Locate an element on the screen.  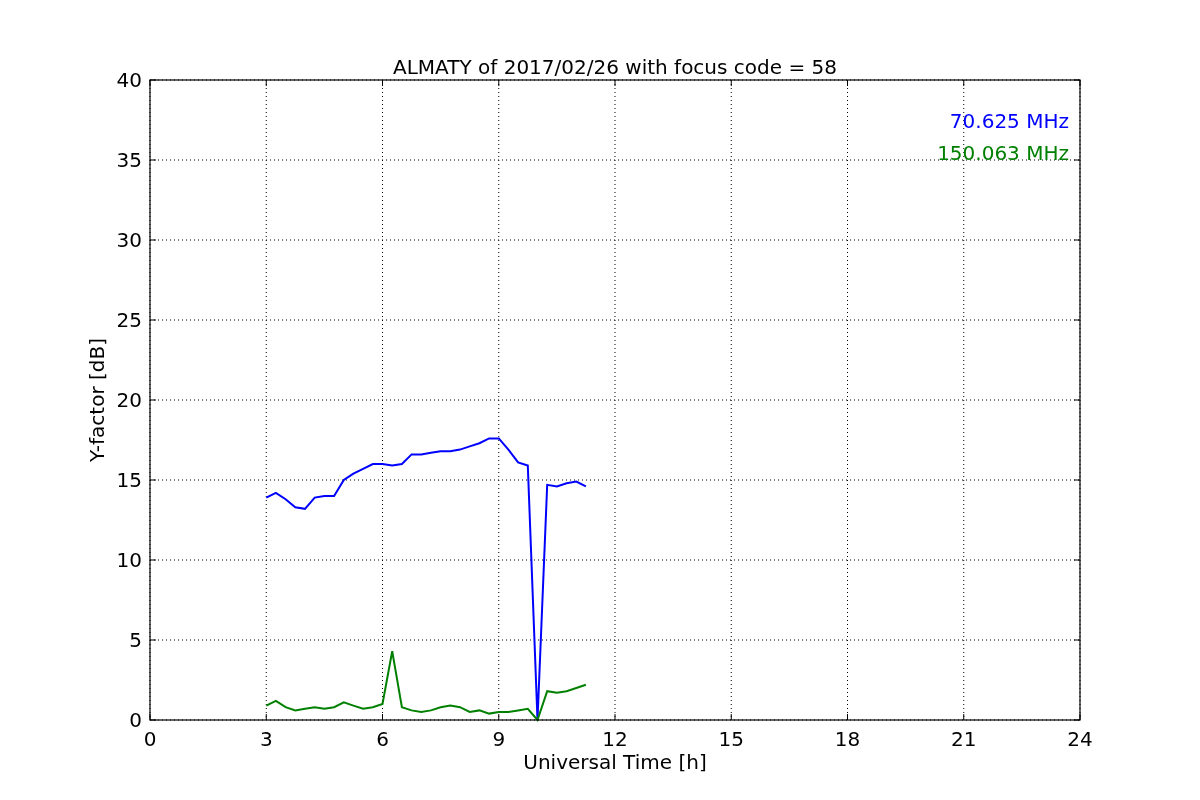
tick-label: 6 is located at coordinates (382, 739).